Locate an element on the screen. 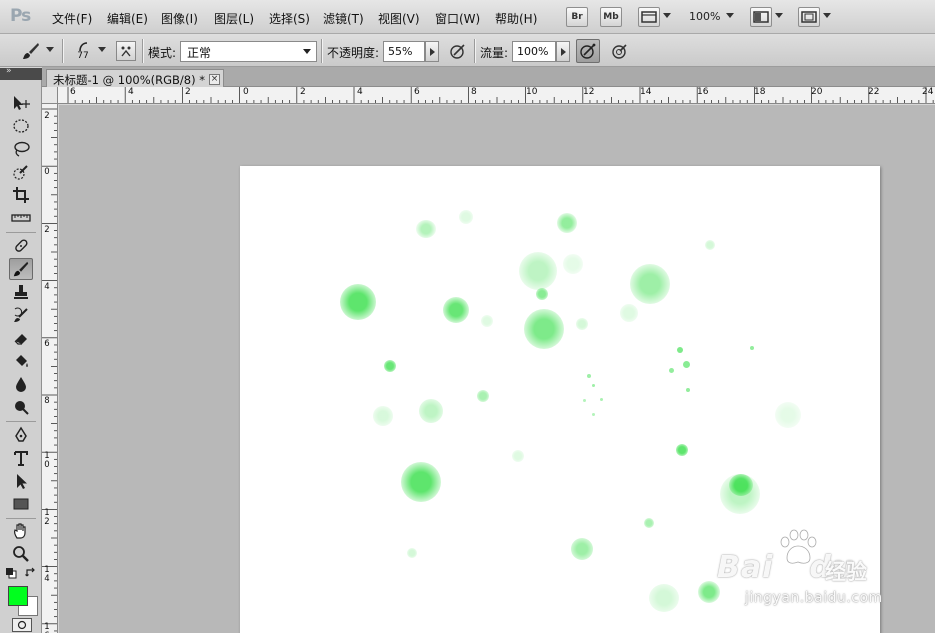 The height and width of the screenshot is (633, 935). airbrush-icon is located at coordinates (588, 51).